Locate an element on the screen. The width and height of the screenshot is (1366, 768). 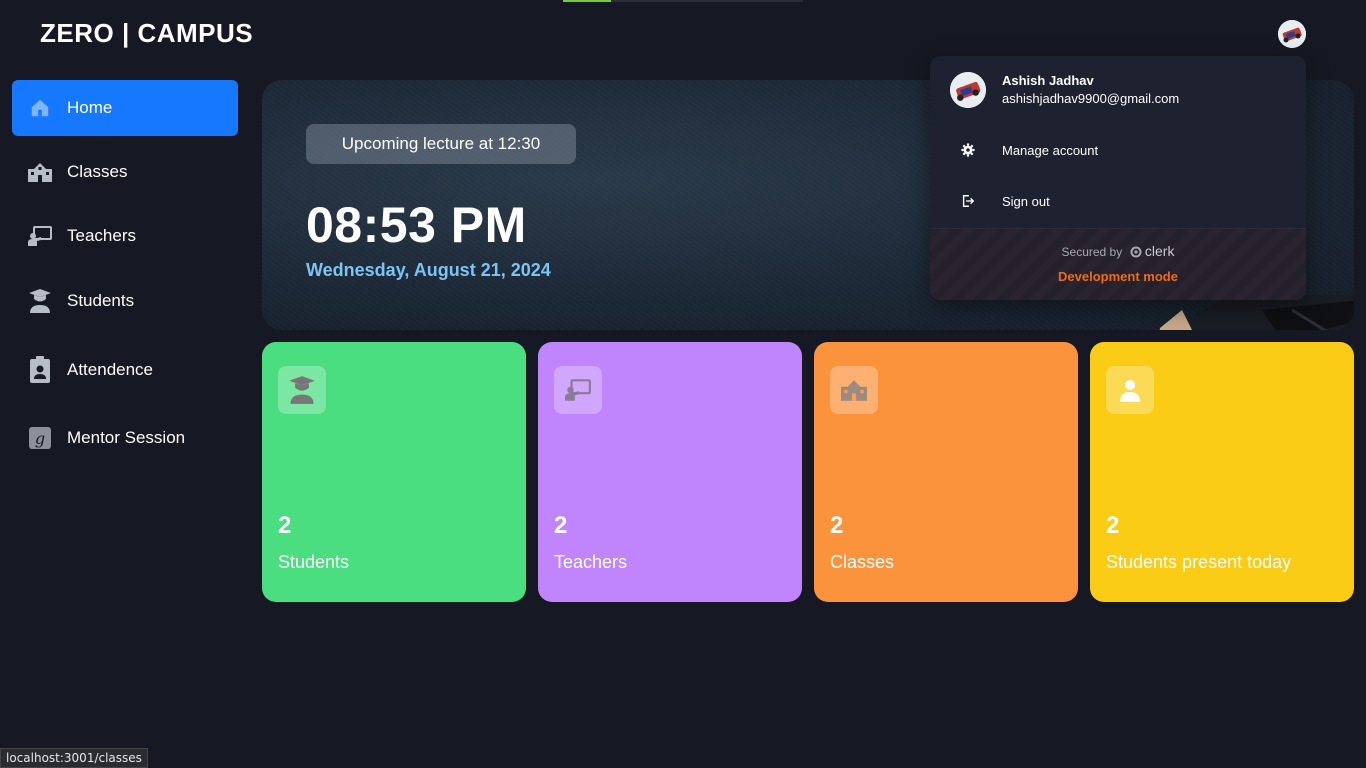
stat-card-students-present: 2 Students present today is located at coordinates (1222, 472).